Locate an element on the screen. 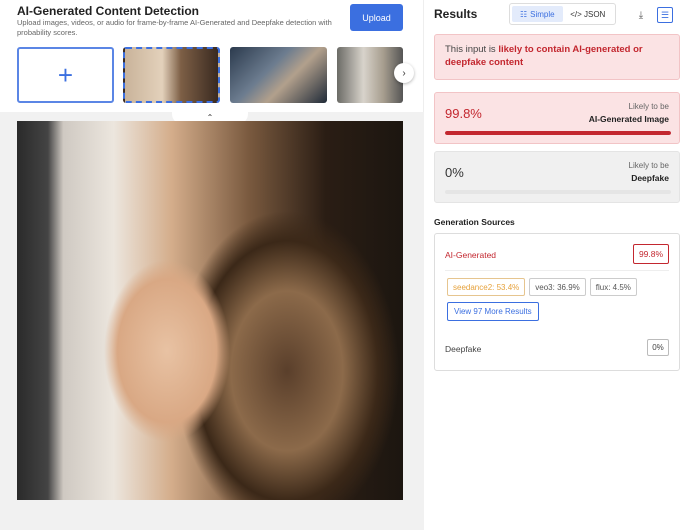 Image resolution: width=700 pixels, height=530 pixels. ai-score-percent: 99.8% is located at coordinates (463, 113).